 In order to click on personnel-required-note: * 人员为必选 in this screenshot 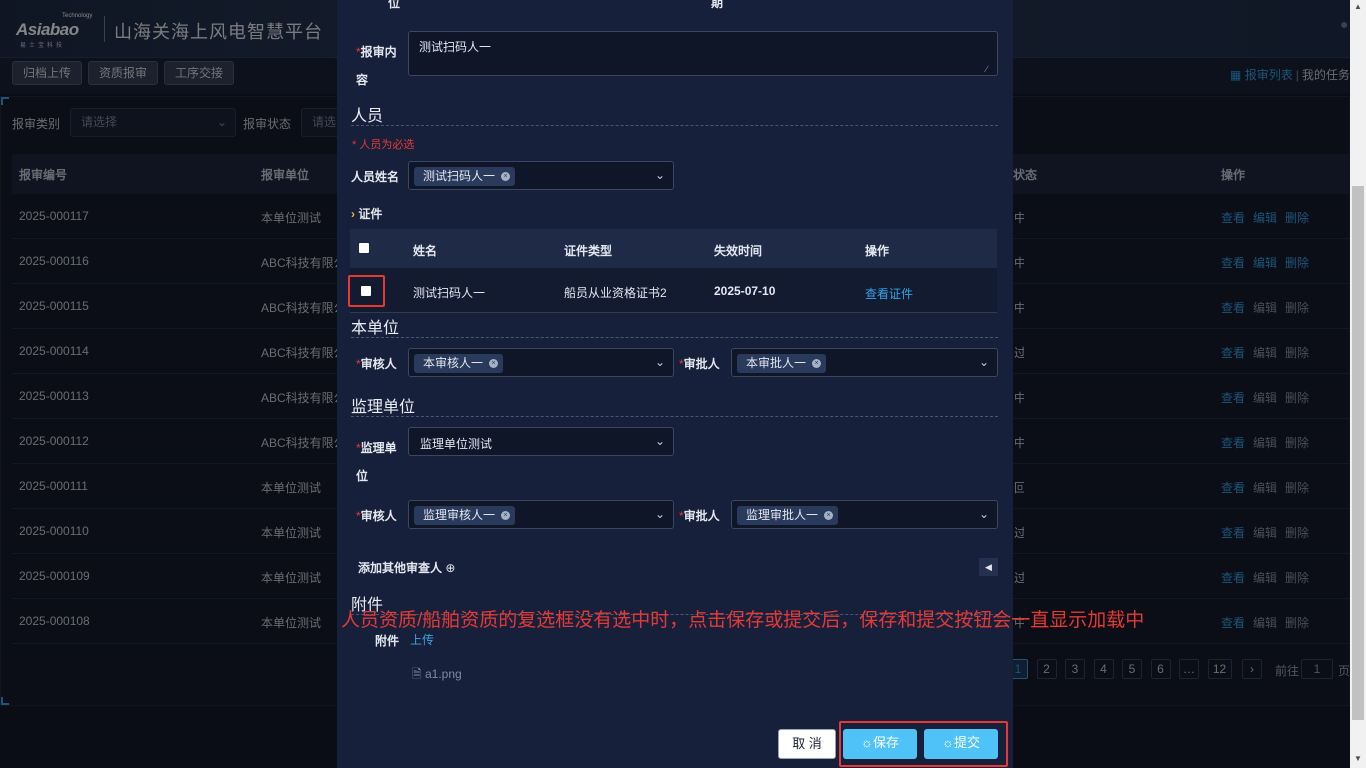, I will do `click(383, 145)`.